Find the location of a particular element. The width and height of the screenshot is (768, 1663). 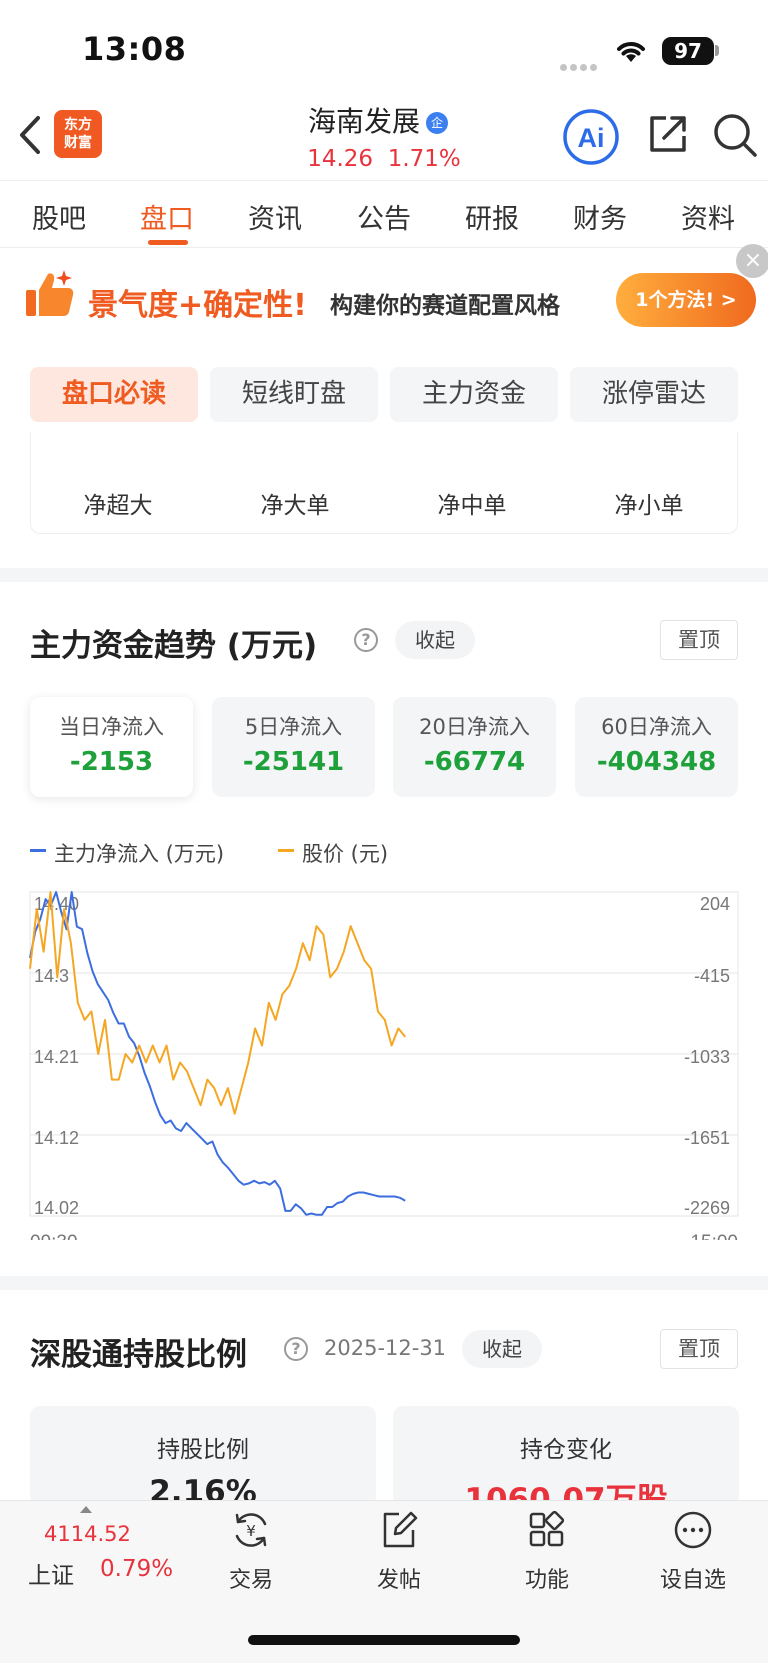

enterprise-badge: 企 is located at coordinates (437, 123).